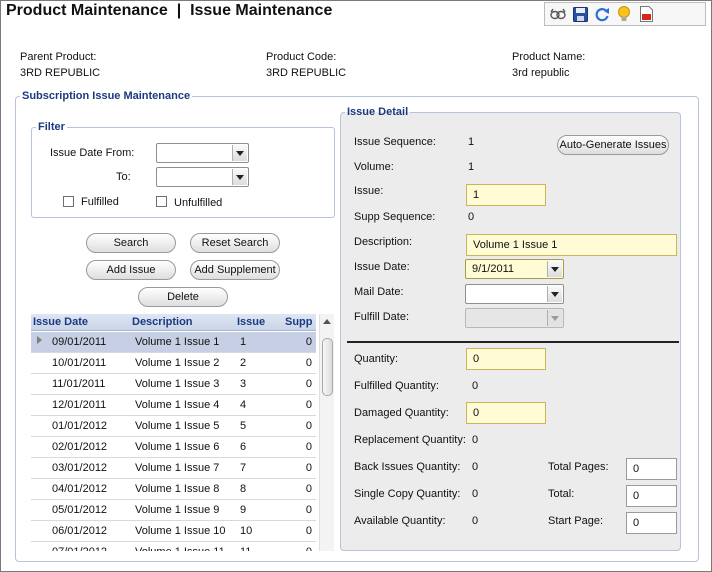 The height and width of the screenshot is (572, 712). Describe the element at coordinates (202, 177) in the screenshot. I see `issue-date-to-dropdown` at that location.